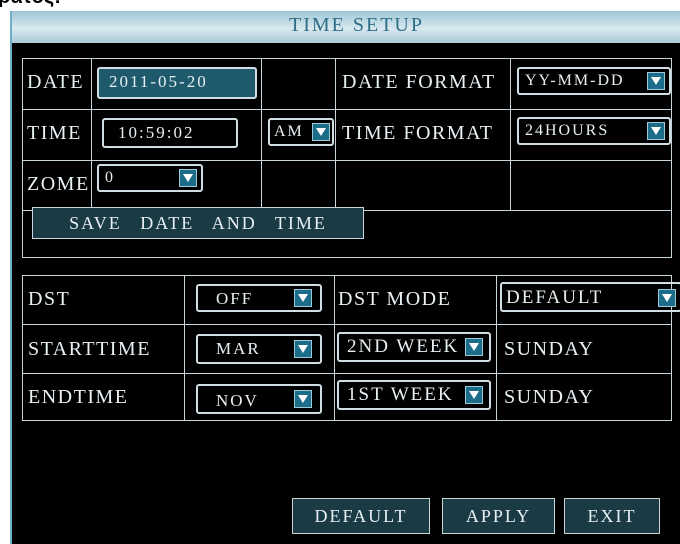 Image resolution: width=680 pixels, height=544 pixels. I want to click on default-button: DEFAULT, so click(361, 516).